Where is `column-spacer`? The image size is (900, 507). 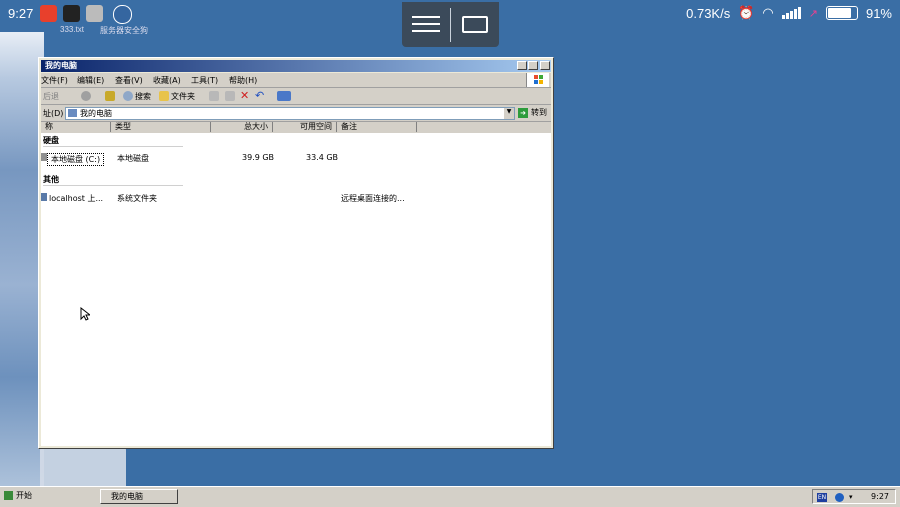 column-spacer is located at coordinates (485, 127).